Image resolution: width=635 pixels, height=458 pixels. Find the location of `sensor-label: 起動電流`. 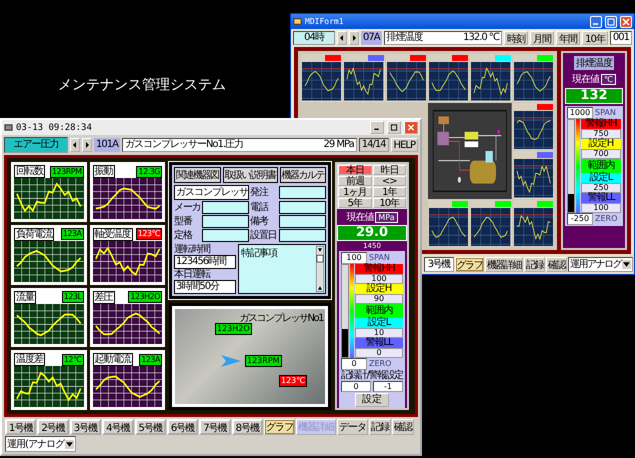

sensor-label: 起動電流 is located at coordinates (112, 359).